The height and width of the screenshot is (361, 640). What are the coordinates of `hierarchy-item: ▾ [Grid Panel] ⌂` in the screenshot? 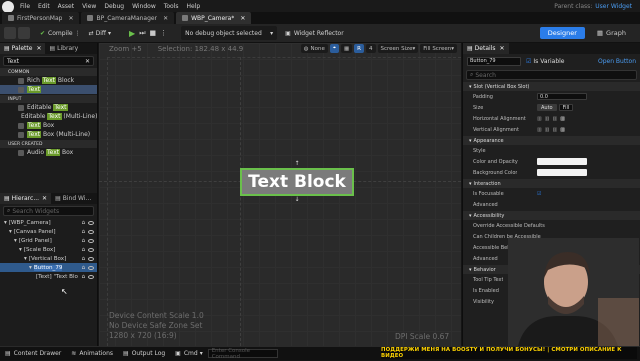 It's located at (48, 240).